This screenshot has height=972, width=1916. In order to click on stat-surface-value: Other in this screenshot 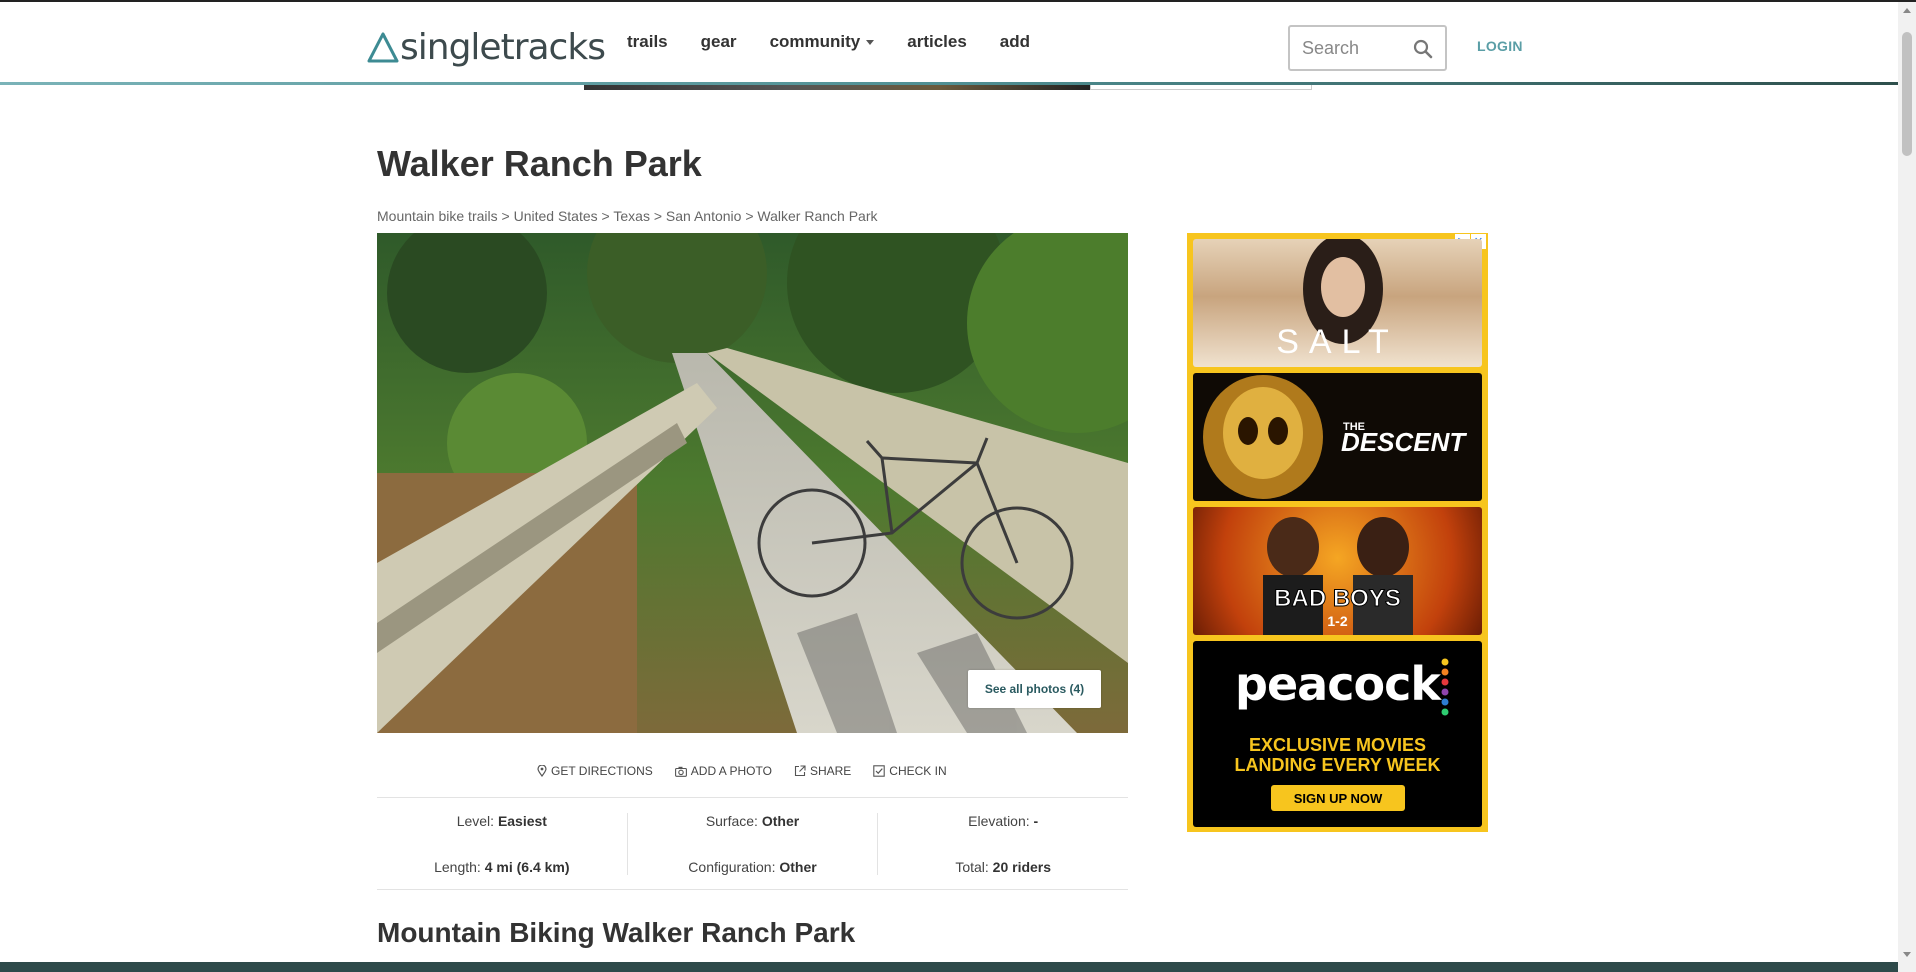, I will do `click(780, 821)`.